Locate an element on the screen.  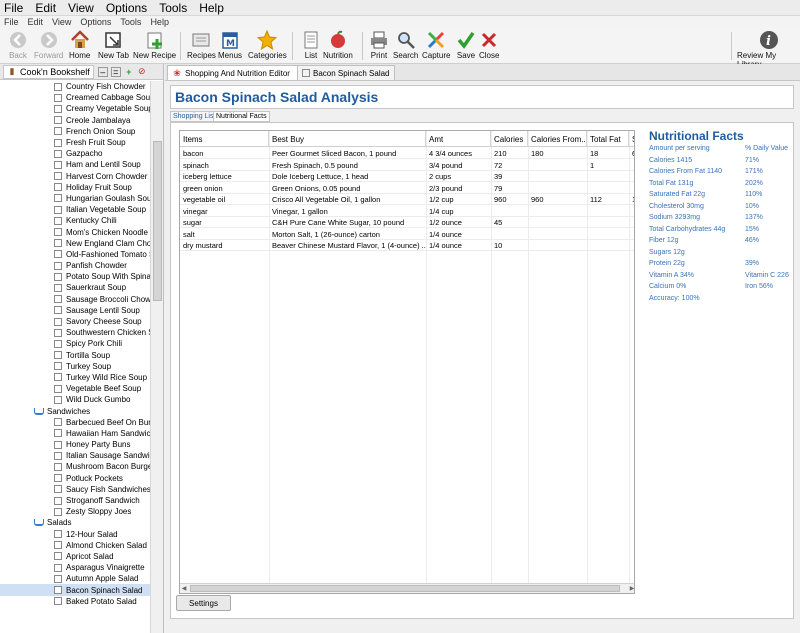
recipe-item: Potluck Pockets is located at coordinates (75, 478).